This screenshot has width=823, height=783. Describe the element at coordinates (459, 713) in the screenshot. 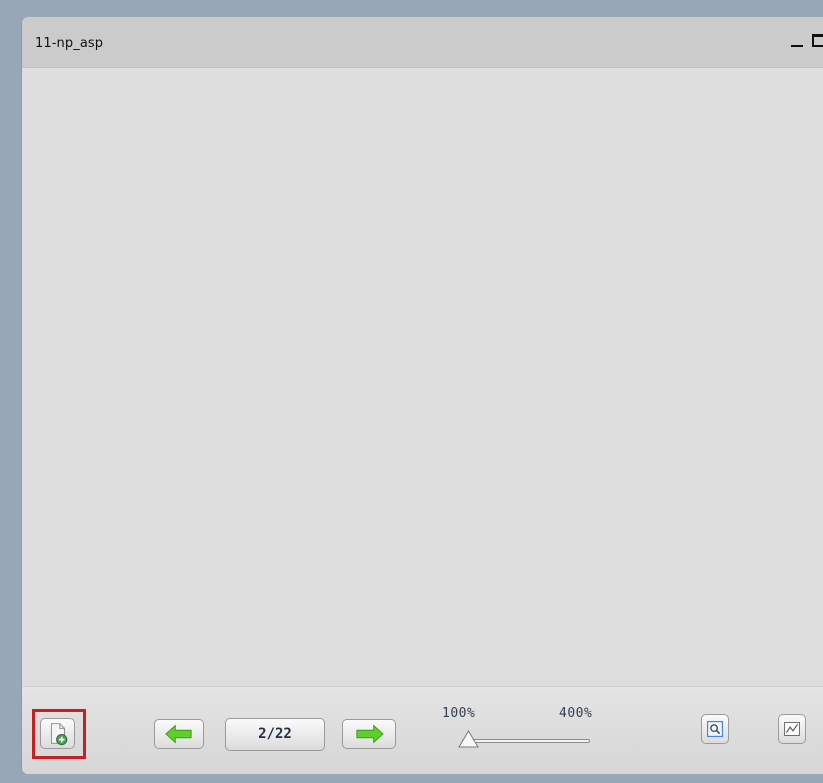

I see `zoom-min-label: 100%` at that location.